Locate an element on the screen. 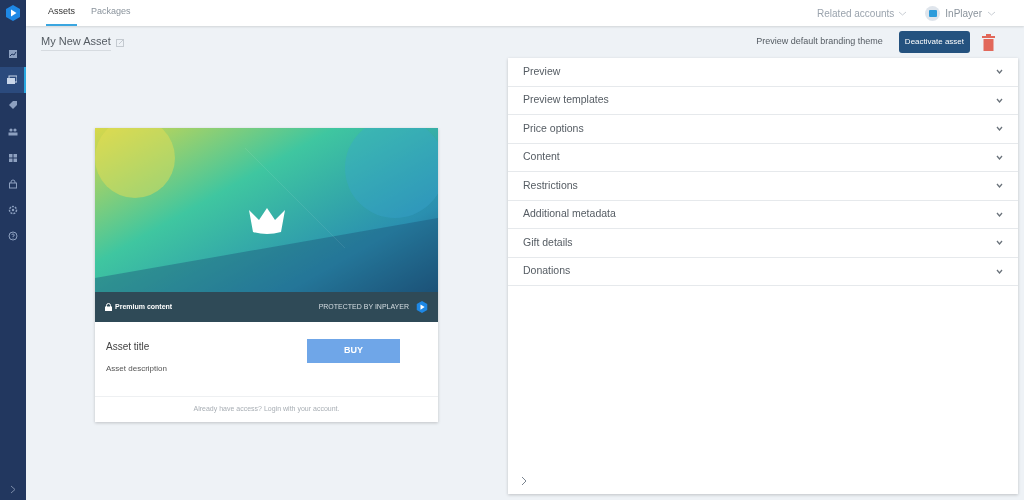 This screenshot has width=1024, height=500. asset-name: My New Asset is located at coordinates (76, 42).